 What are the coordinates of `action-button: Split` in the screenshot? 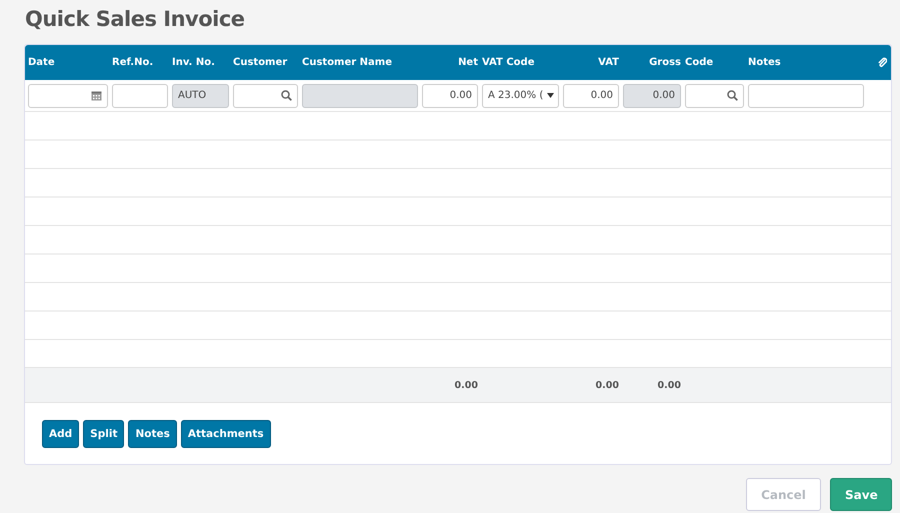 It's located at (103, 434).